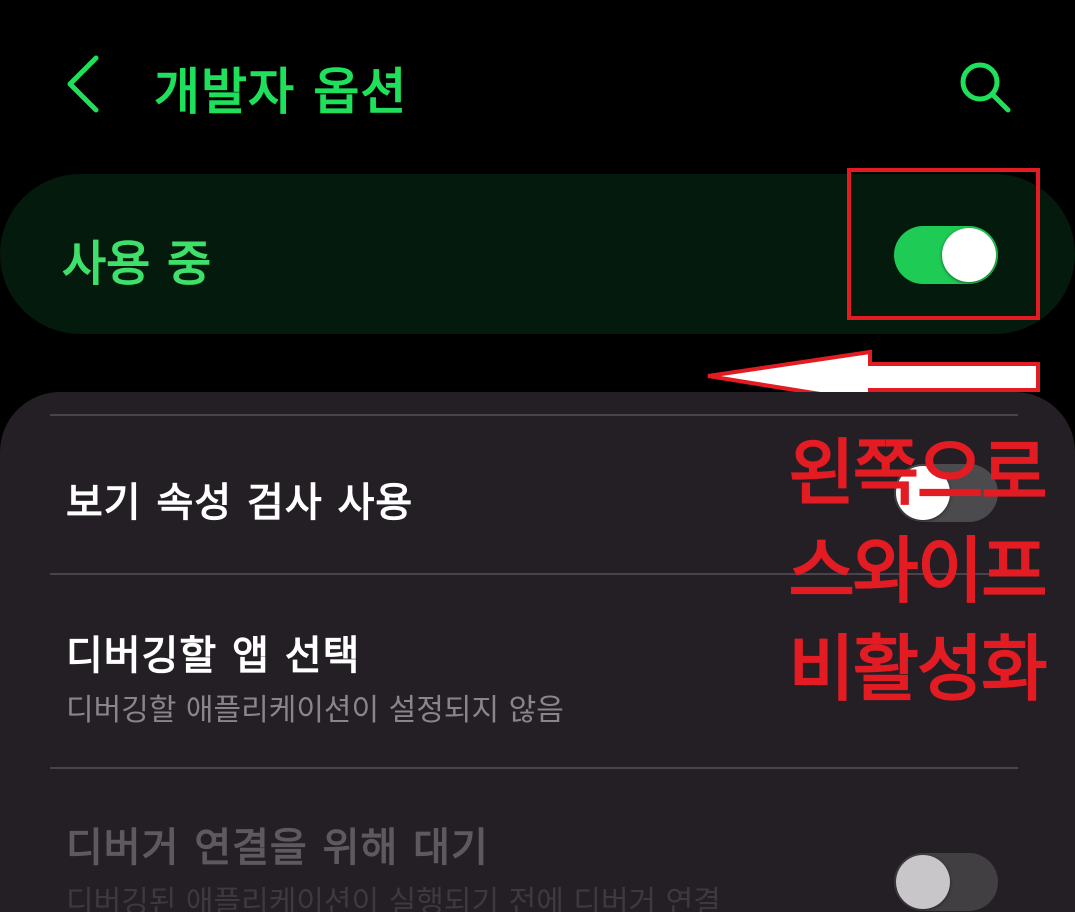 The image size is (1075, 912). I want to click on master-switch-label: 사용 중, so click(137, 264).